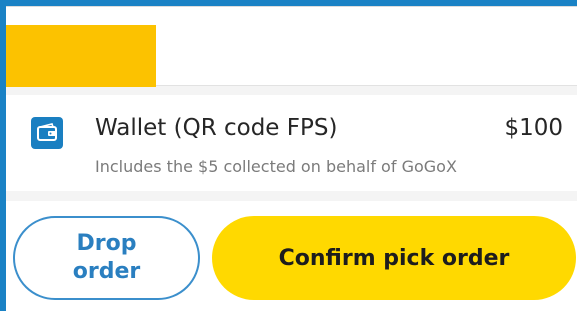 This screenshot has width=577, height=311. I want to click on drop-order-button: Drop order, so click(106, 258).